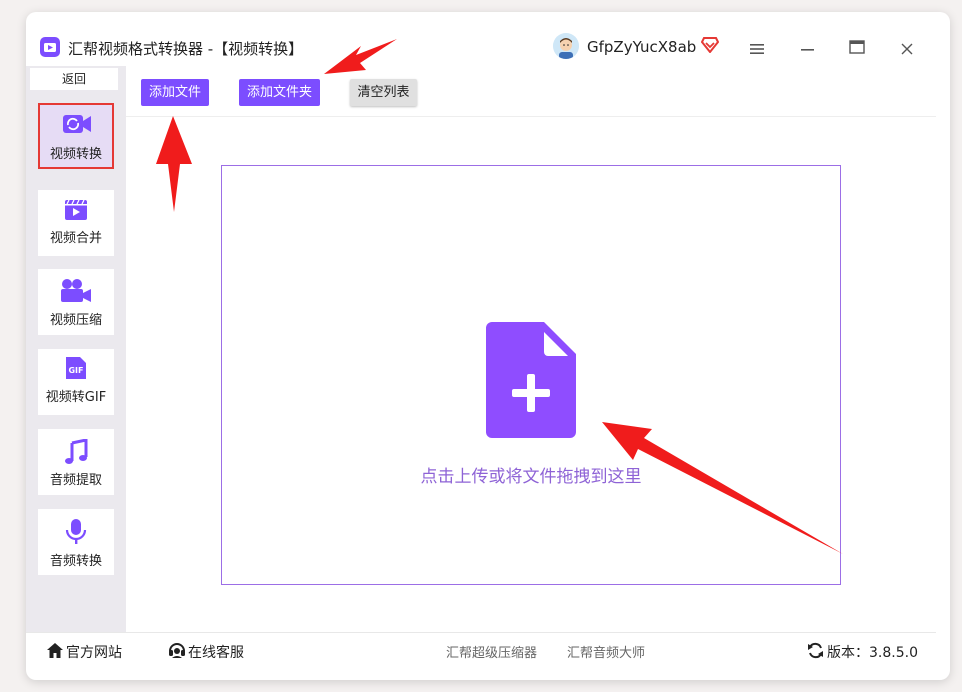 The width and height of the screenshot is (962, 692). What do you see at coordinates (722, 488) in the screenshot?
I see `annotation-arrow-dropzone` at bounding box center [722, 488].